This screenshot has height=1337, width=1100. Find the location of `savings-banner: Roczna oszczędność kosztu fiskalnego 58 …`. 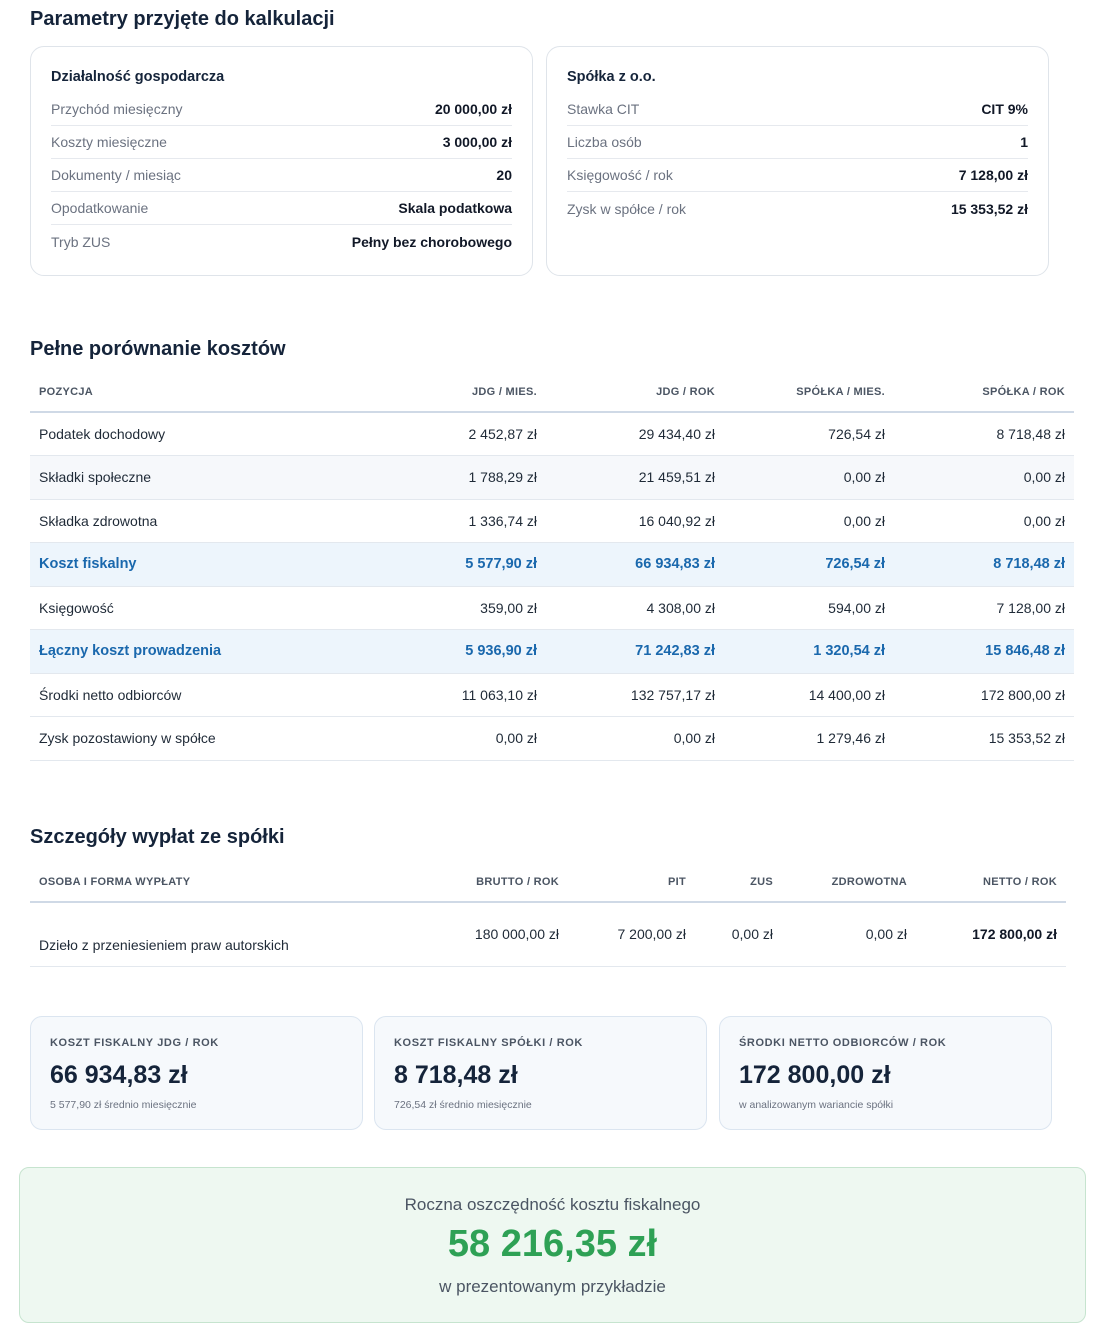

savings-banner: Roczna oszczędność kosztu fiskalnego 58 … is located at coordinates (552, 1245).